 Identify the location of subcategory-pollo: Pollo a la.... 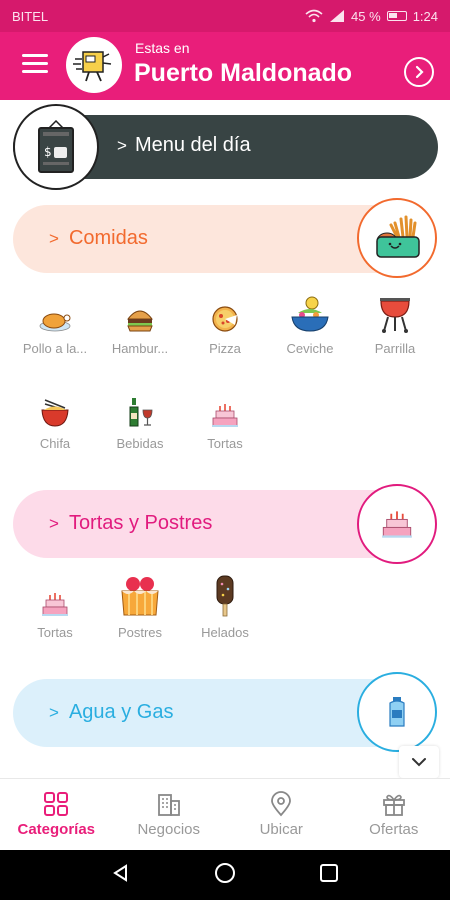
(55, 324).